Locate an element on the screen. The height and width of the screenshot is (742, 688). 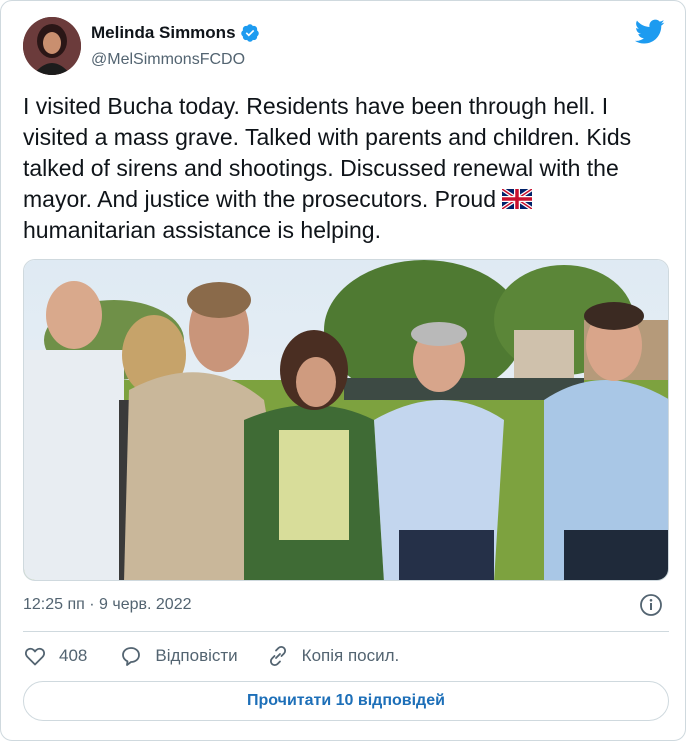
copy-link-button: Копія посил. is located at coordinates (333, 656).